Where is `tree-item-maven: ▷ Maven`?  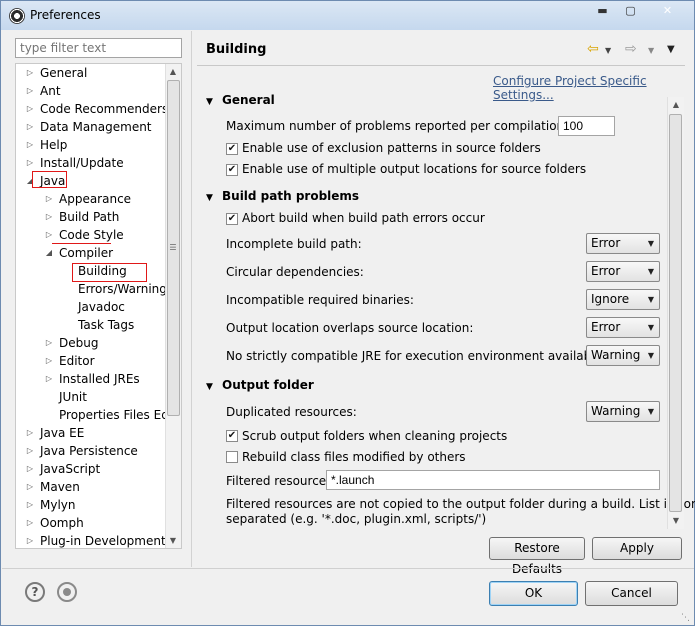 tree-item-maven: ▷ Maven is located at coordinates (98, 487).